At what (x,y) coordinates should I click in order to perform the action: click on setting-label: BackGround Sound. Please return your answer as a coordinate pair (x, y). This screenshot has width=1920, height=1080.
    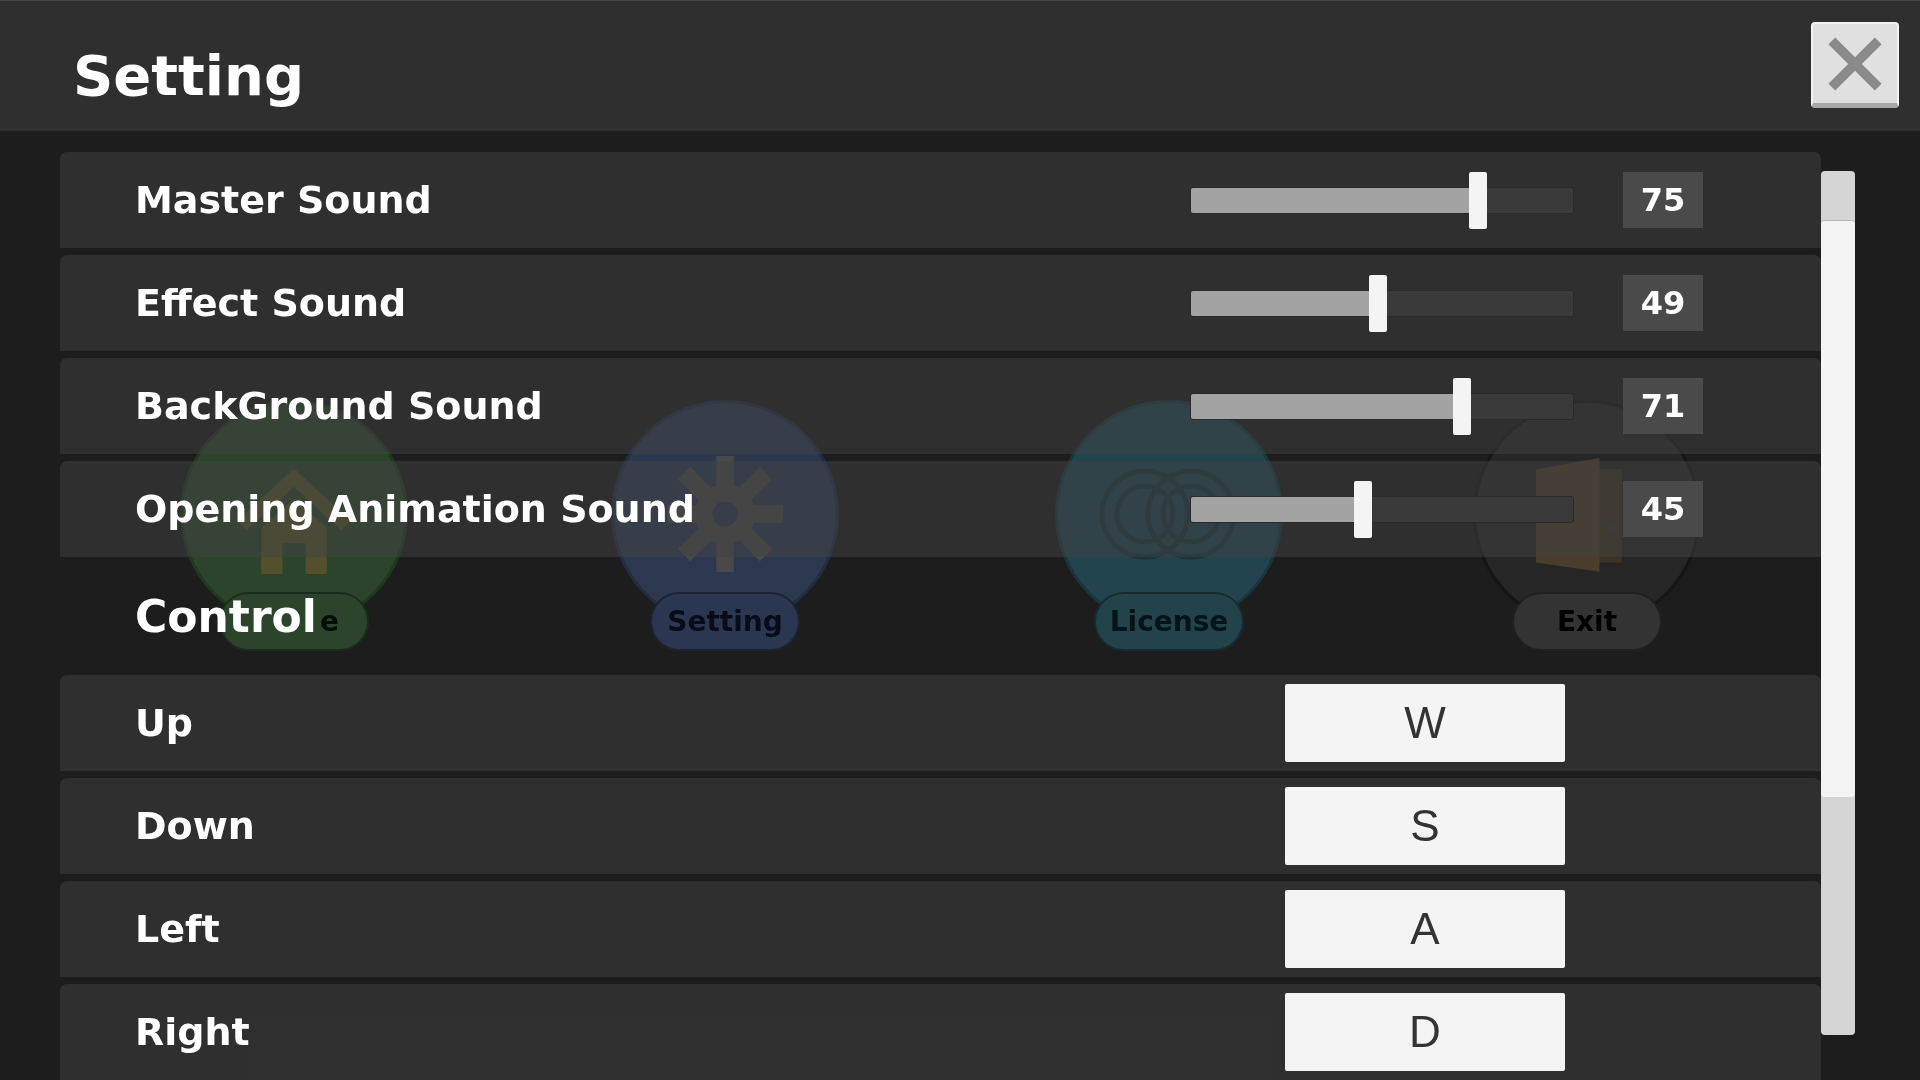
    Looking at the image, I should click on (339, 406).